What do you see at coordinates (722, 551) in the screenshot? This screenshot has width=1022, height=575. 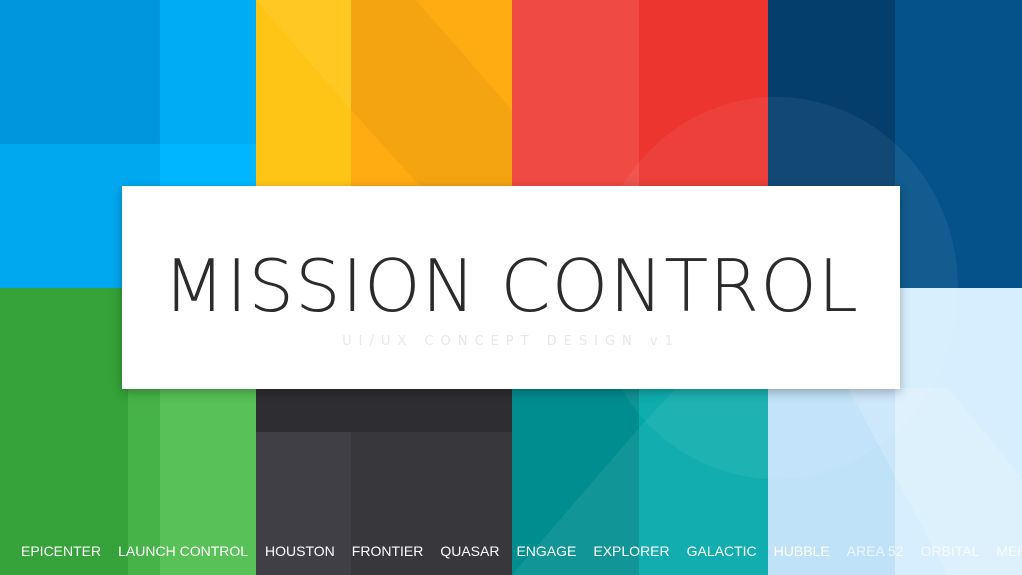 I see `nav-item-galactic: GALACTIC` at bounding box center [722, 551].